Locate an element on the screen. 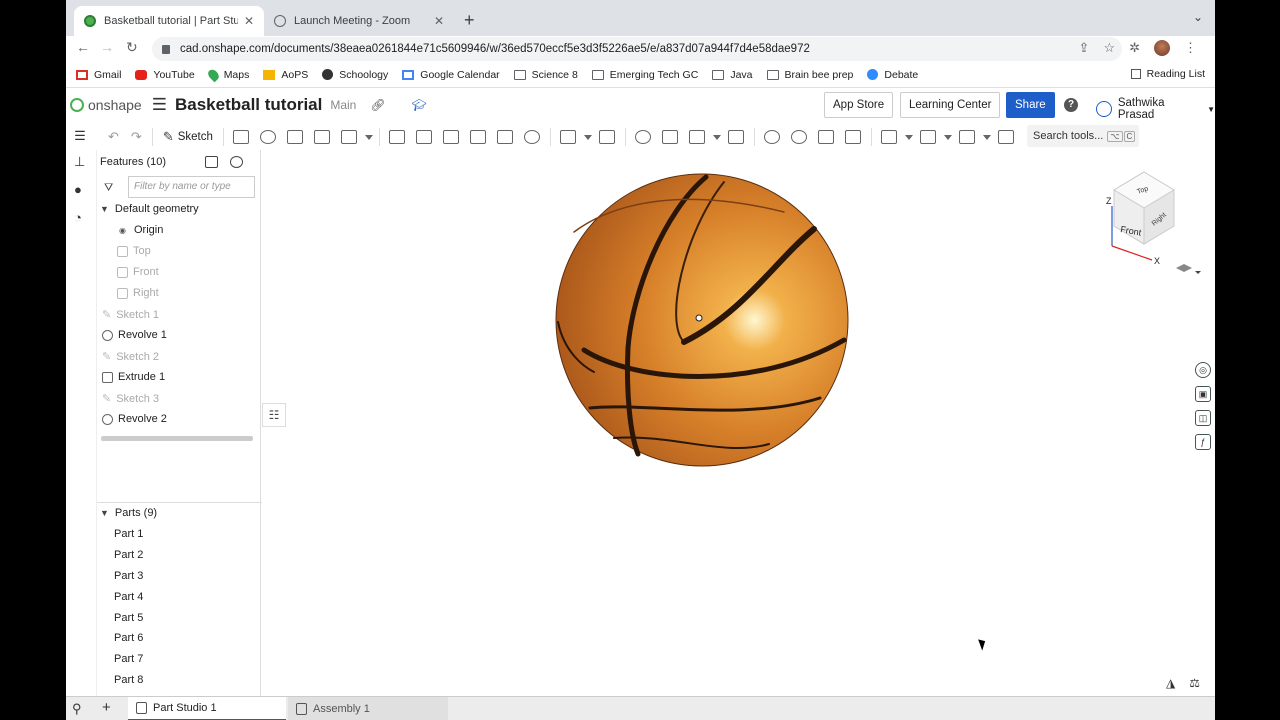 The image size is (1280, 720). rollback-bar is located at coordinates (177, 438).